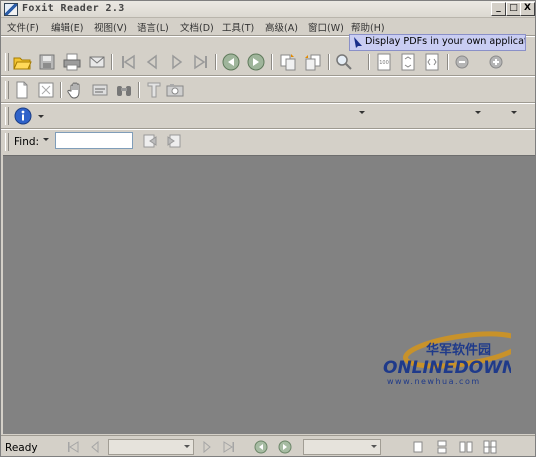  I want to click on copy-button, so click(288, 62).